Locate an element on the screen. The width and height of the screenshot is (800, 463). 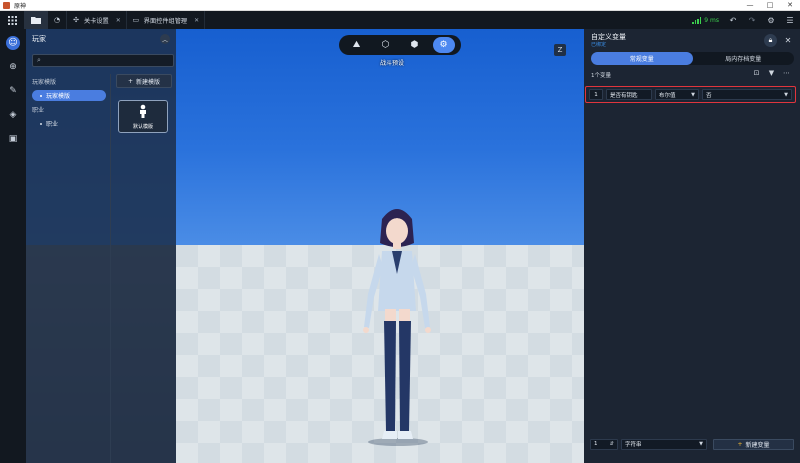
new-type-select: 字符串 ▼ is located at coordinates (664, 444).